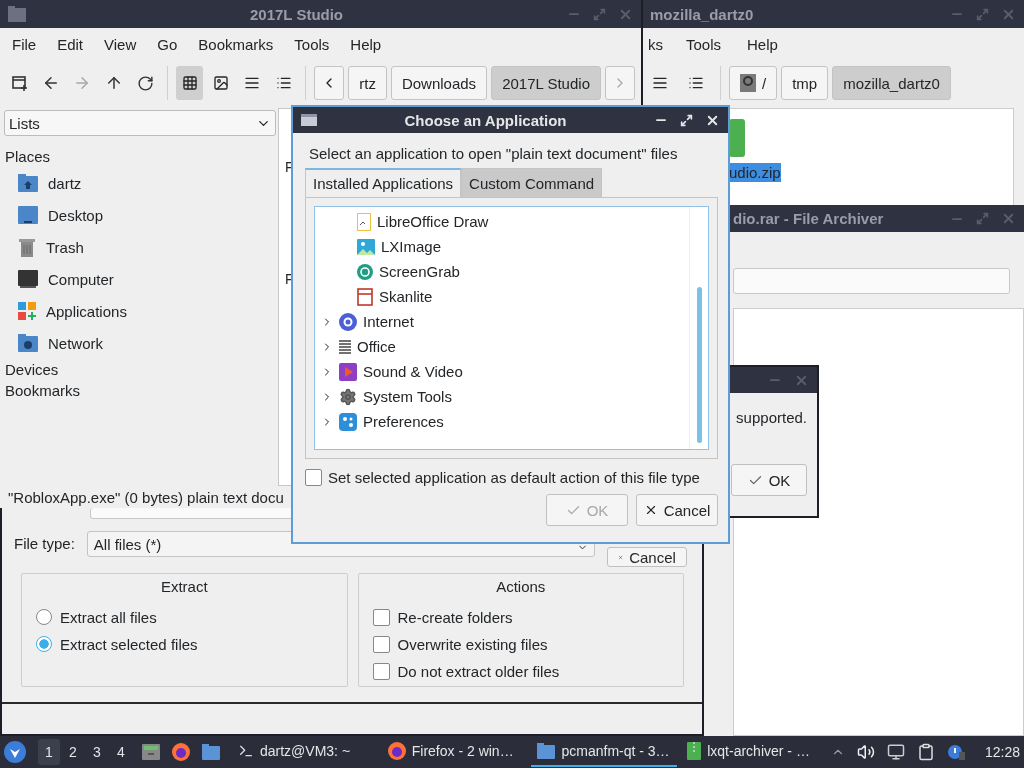  I want to click on group-title: Actions, so click(521, 586).